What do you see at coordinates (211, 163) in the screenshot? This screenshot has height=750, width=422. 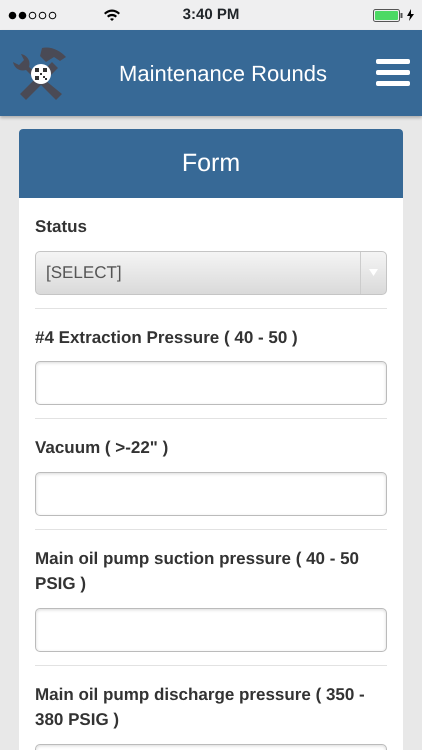 I see `form-title: Form` at bounding box center [211, 163].